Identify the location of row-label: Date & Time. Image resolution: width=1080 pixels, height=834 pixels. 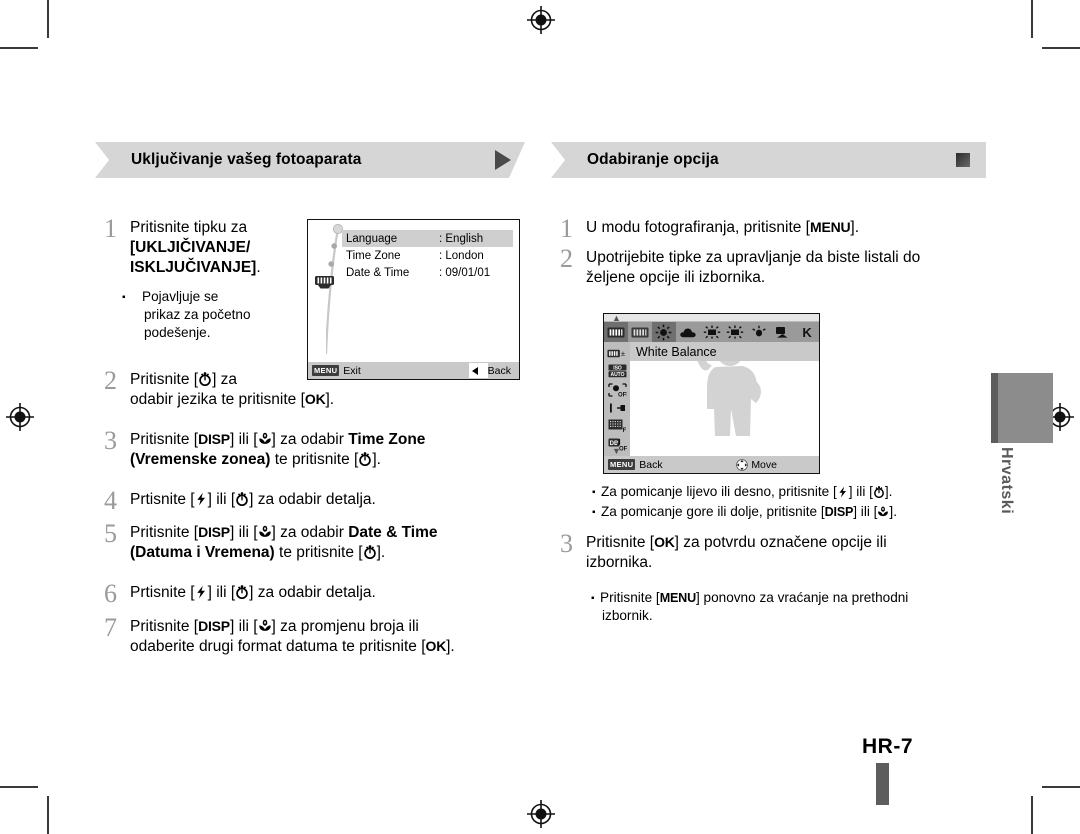
(378, 272).